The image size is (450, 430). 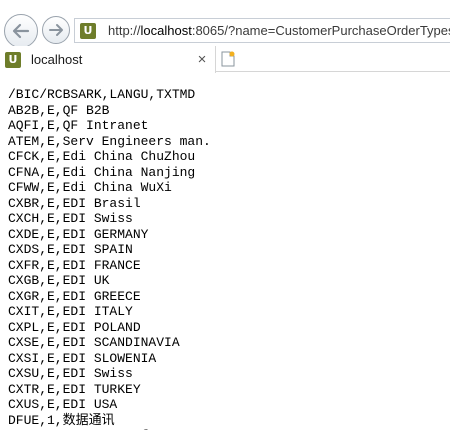 What do you see at coordinates (61, 420) in the screenshot?
I see `listing-line: DFUE,1,数据通讯` at bounding box center [61, 420].